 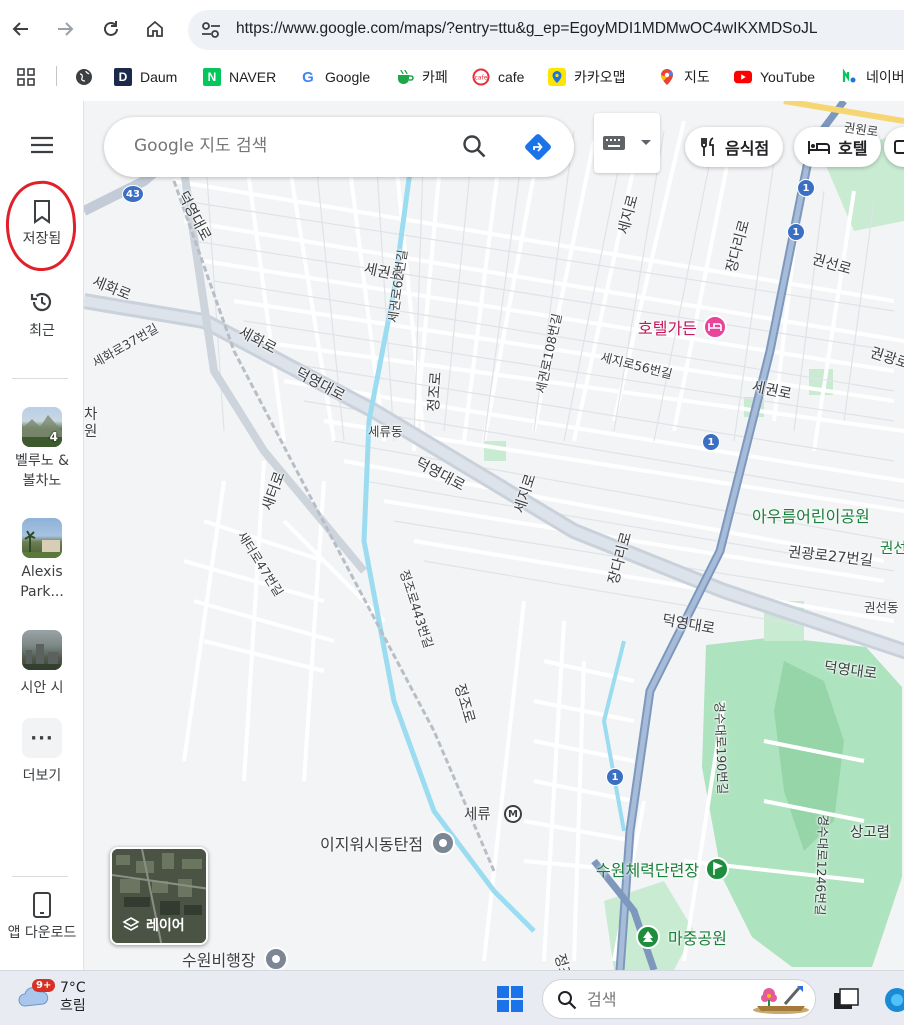 I want to click on road-label: 세류, so click(x=477, y=815).